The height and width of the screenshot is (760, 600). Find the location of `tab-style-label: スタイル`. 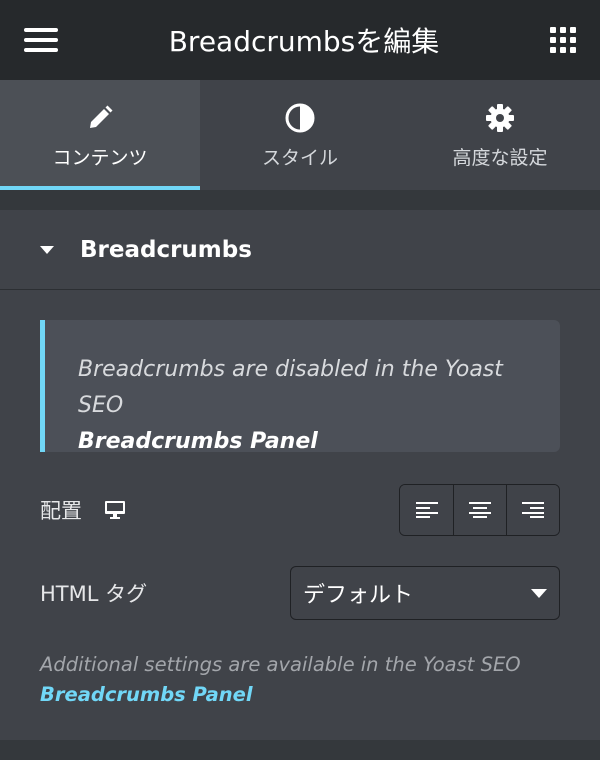

tab-style-label: スタイル is located at coordinates (299, 157).